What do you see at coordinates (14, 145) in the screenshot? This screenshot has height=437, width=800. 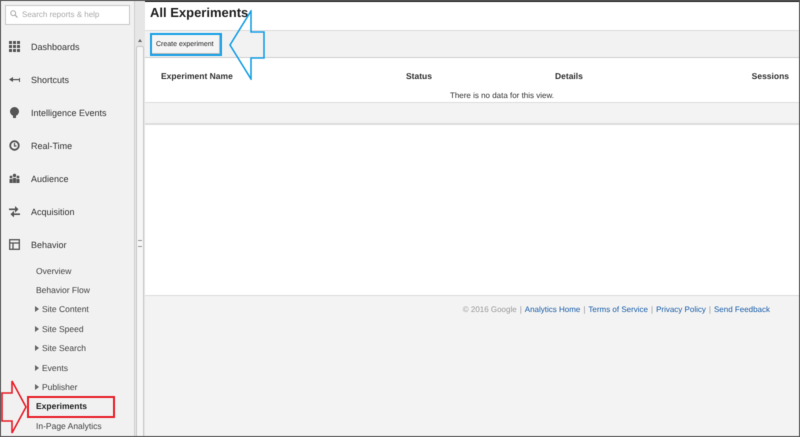 I see `clock-icon` at bounding box center [14, 145].